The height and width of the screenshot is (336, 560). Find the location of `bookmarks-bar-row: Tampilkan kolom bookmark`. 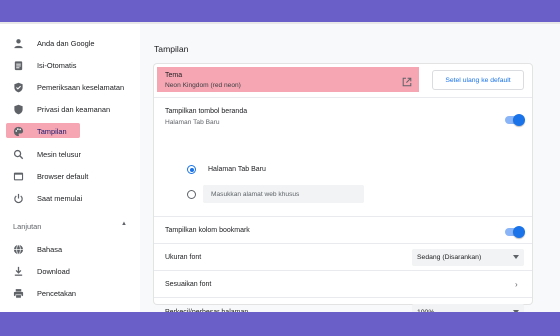

bookmarks-bar-row: Tampilkan kolom bookmark is located at coordinates (343, 230).